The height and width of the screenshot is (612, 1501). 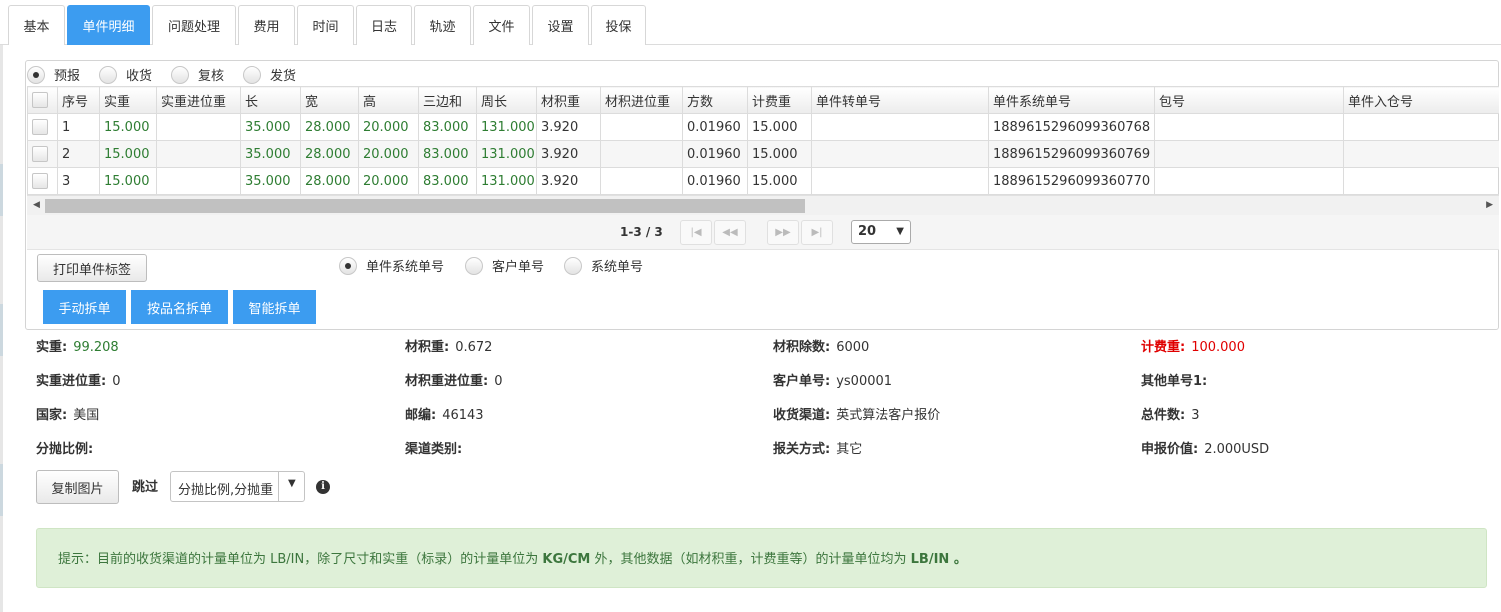 I want to click on column-header: 高, so click(x=388, y=100).